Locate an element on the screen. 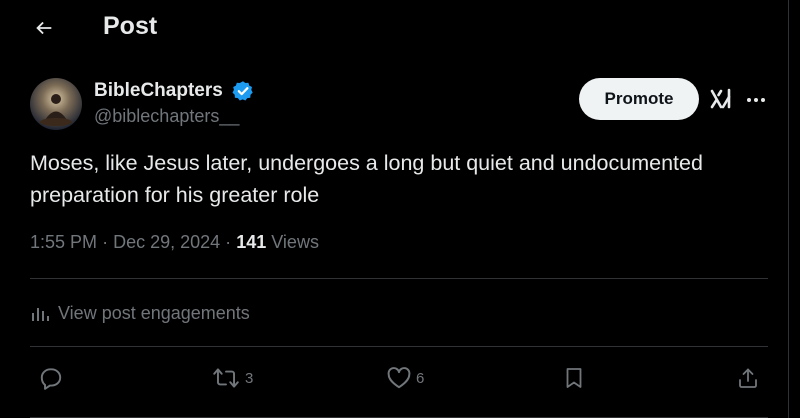 The image size is (800, 418). reply-icon is located at coordinates (51, 379).